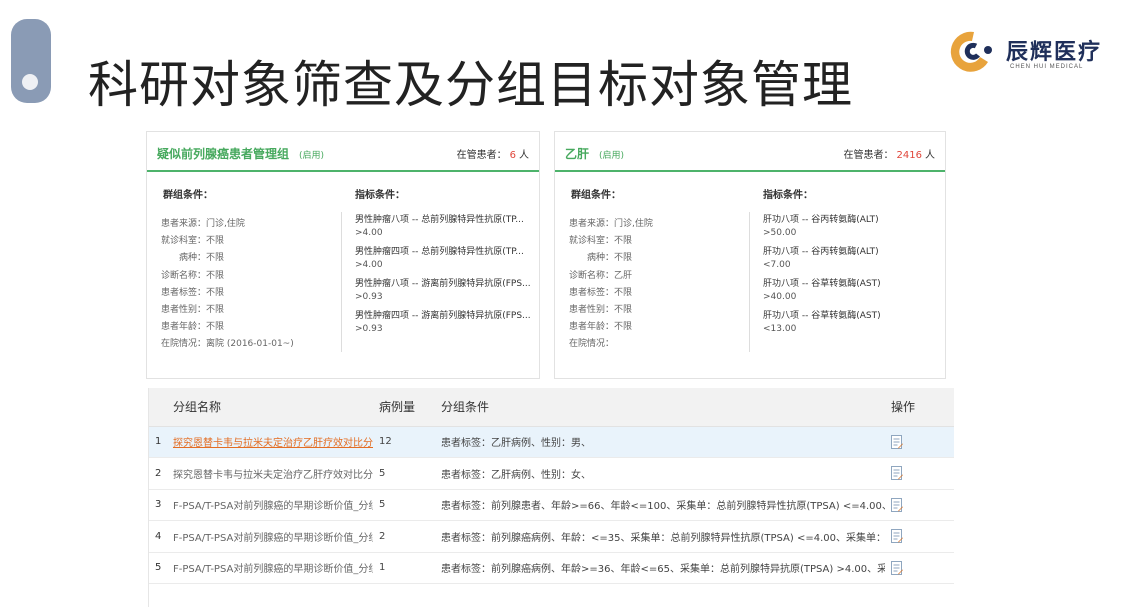 The width and height of the screenshot is (1122, 607). What do you see at coordinates (660, 442) in the screenshot?
I see `group-condition: 患者标签：乙肝病例、性别：男、` at bounding box center [660, 442].